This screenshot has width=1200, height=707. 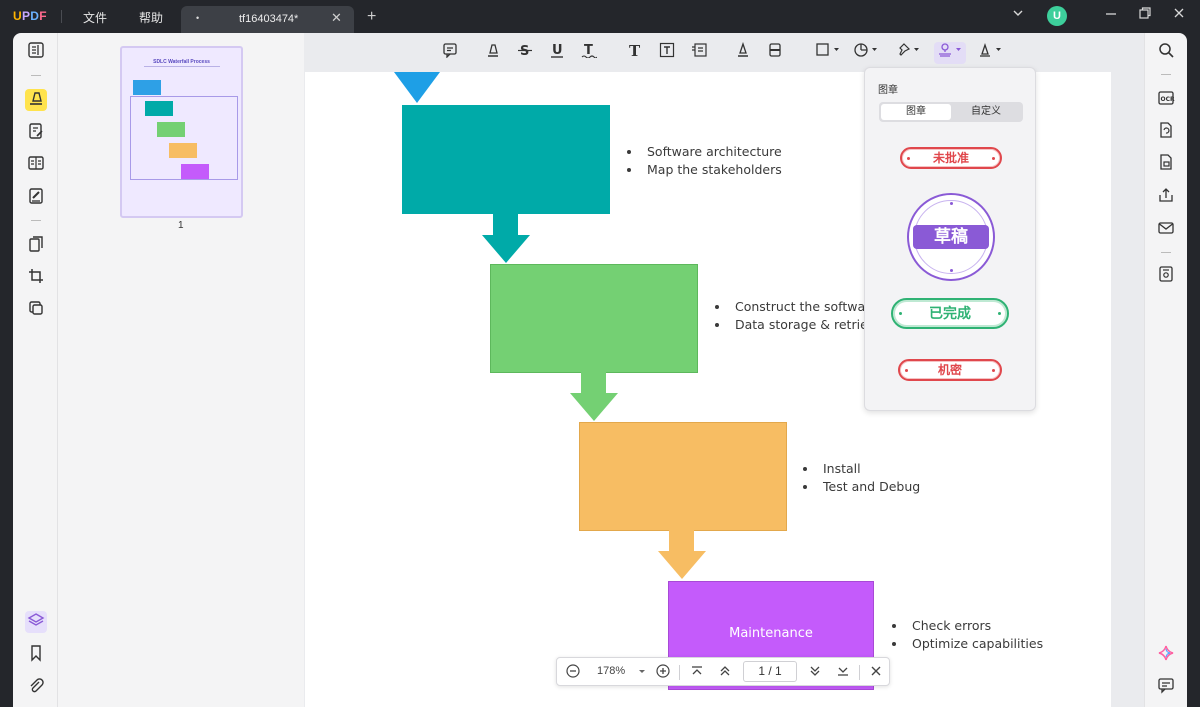 I want to click on signature-icon, so click(x=991, y=53).